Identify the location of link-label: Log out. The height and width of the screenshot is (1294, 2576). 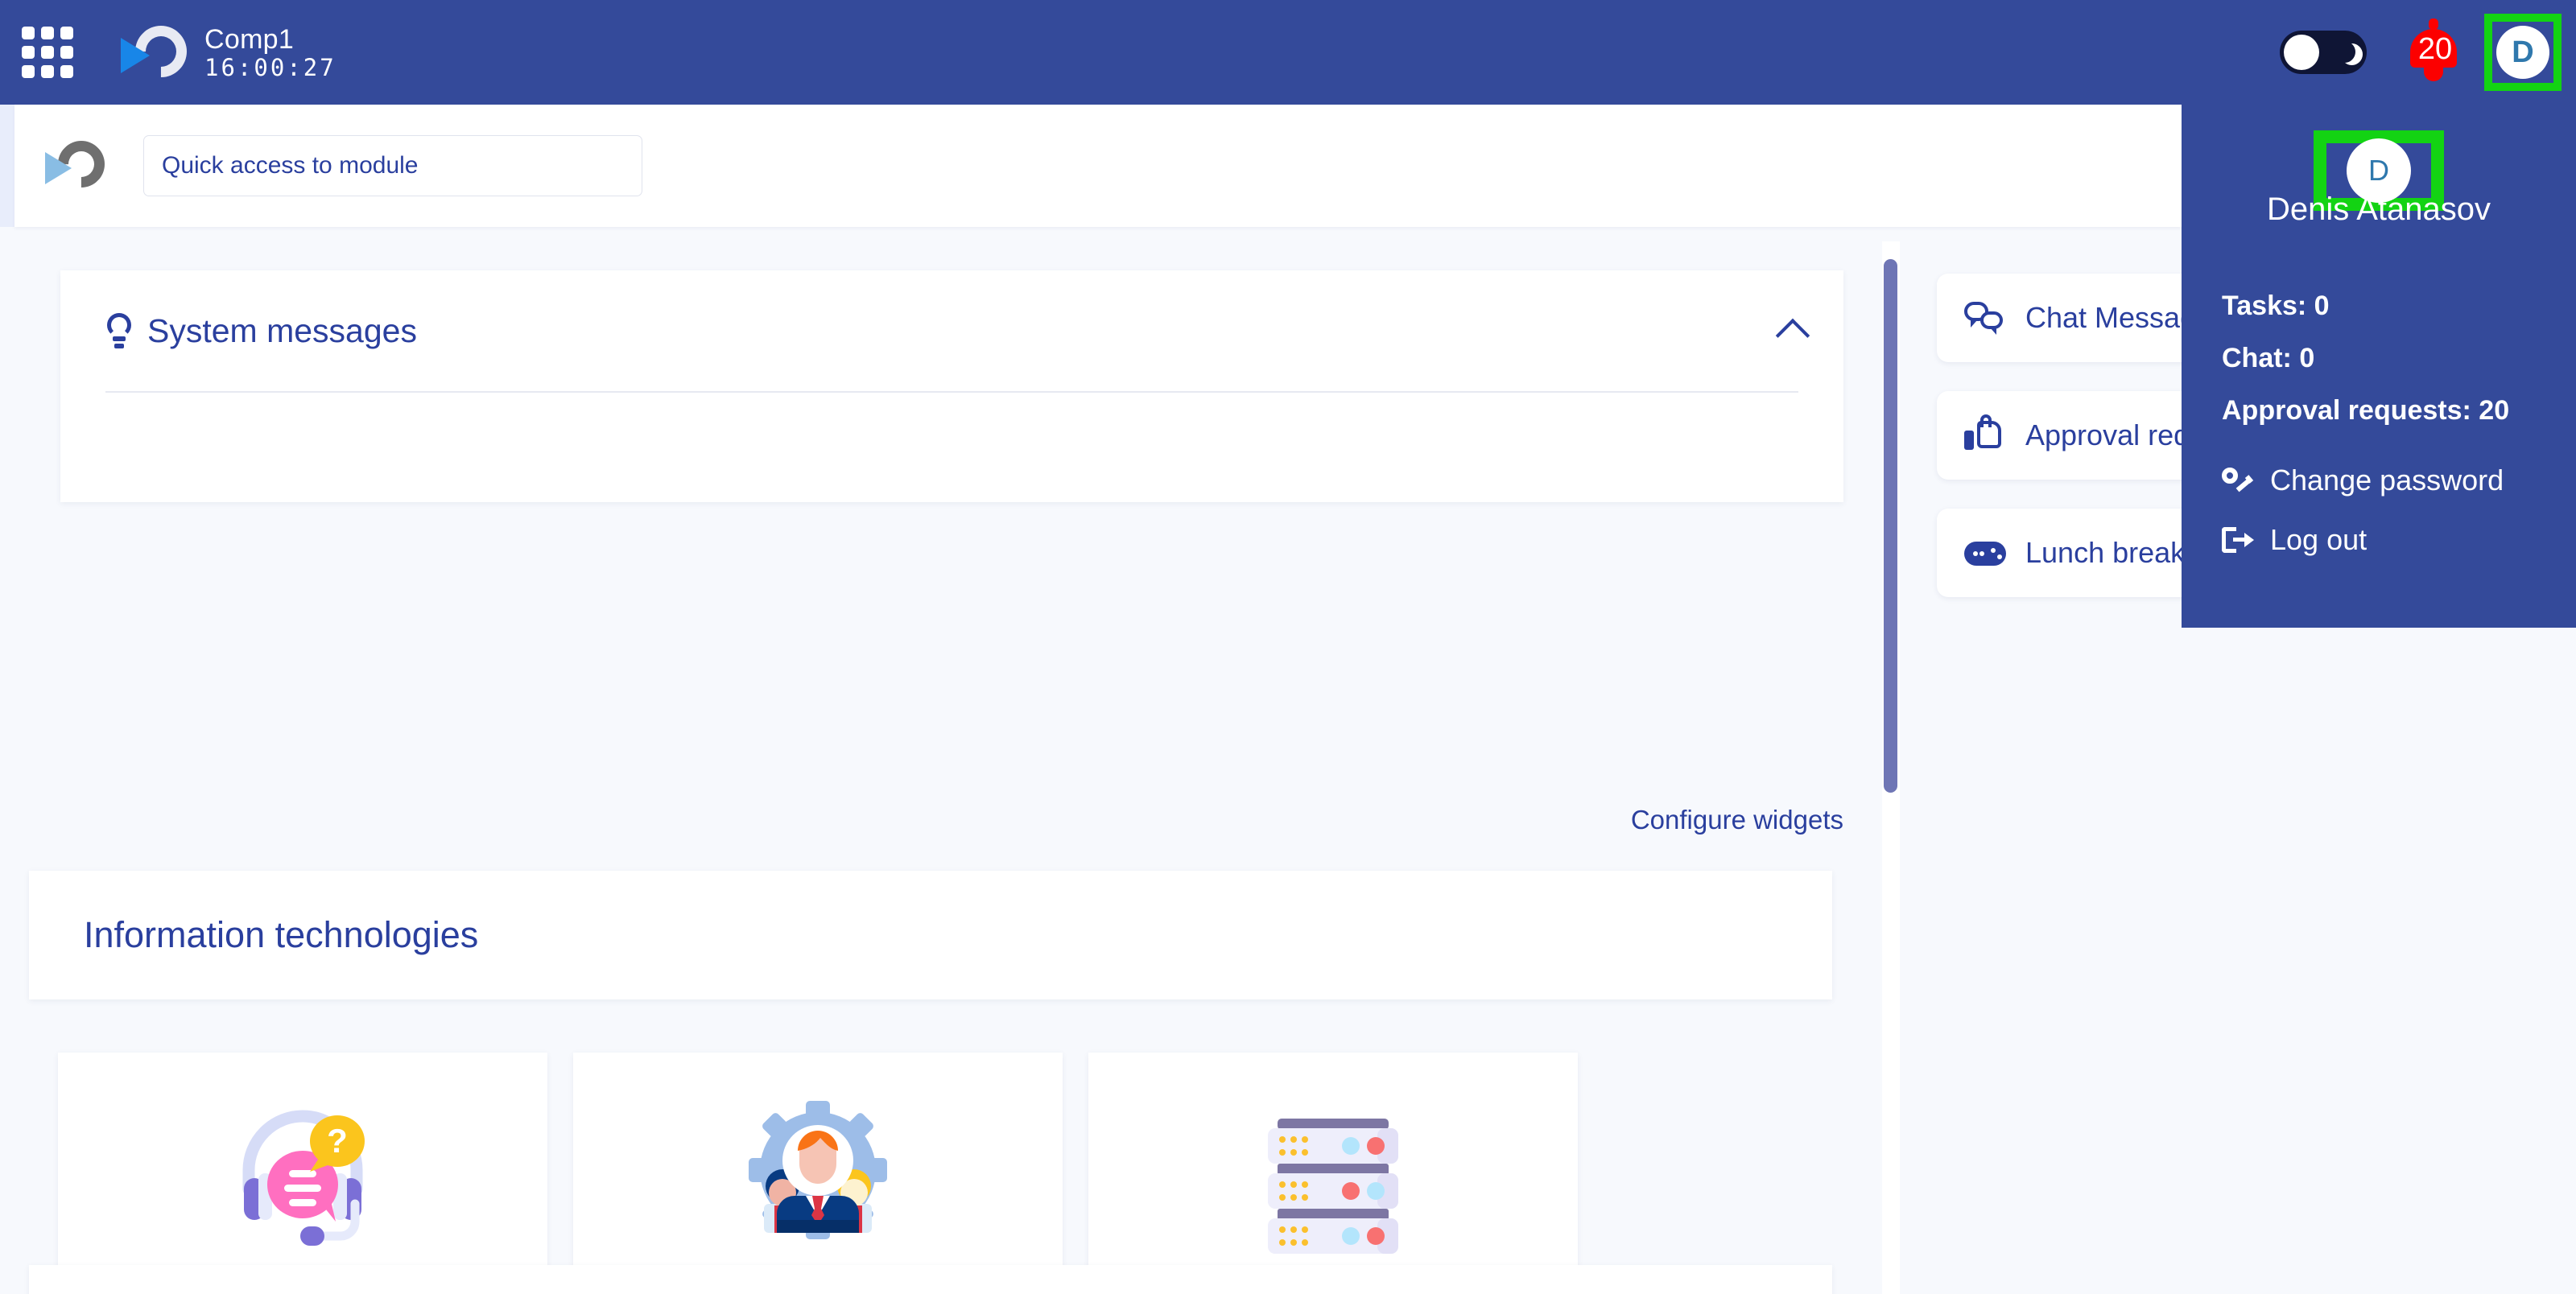
(2319, 539).